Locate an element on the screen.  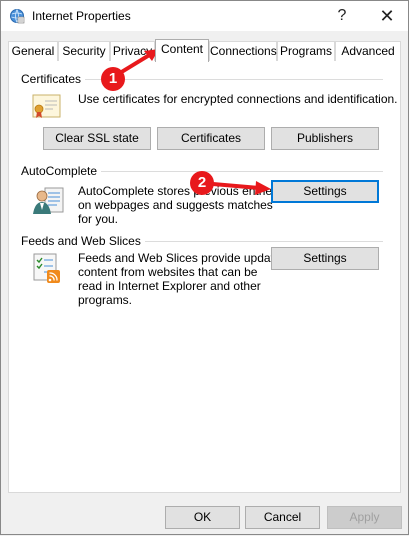
certificates-group-title: Certificates is located at coordinates (53, 79).